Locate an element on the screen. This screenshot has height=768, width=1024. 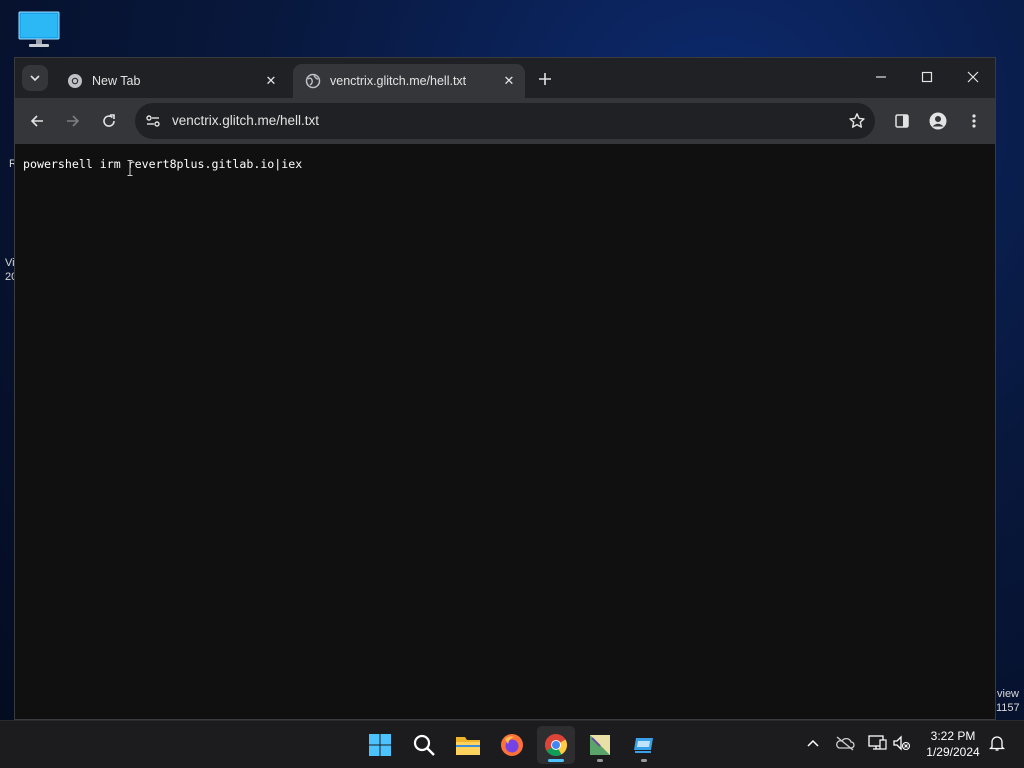
minimize-button is located at coordinates (881, 77).